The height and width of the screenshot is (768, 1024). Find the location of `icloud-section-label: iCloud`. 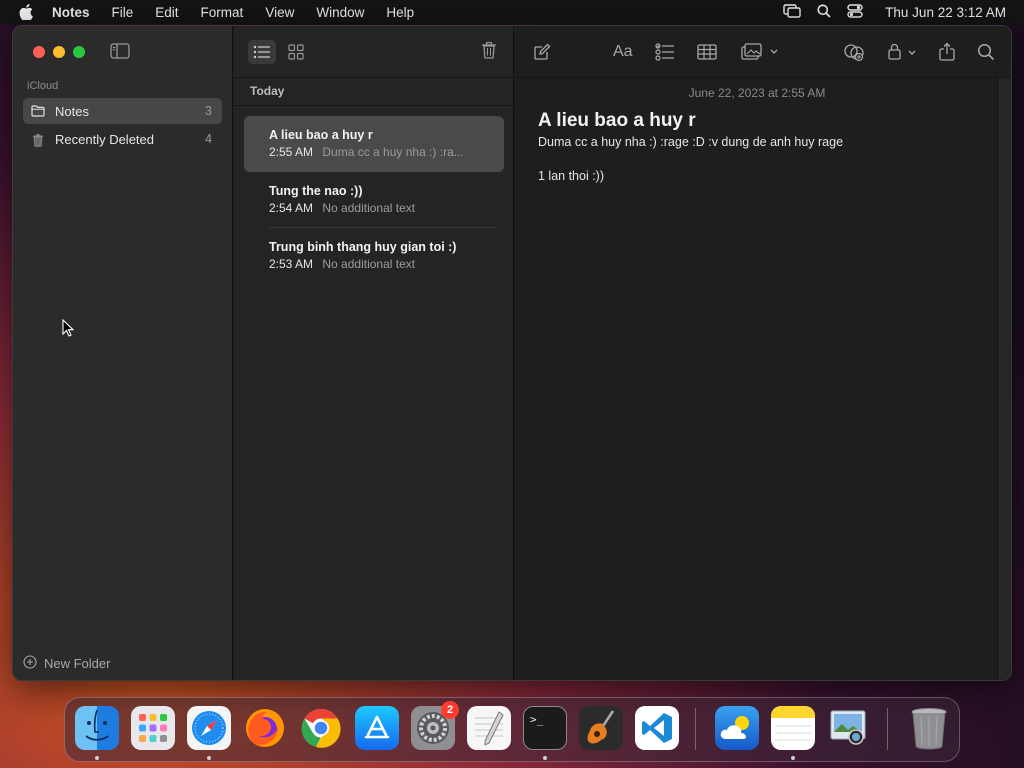

icloud-section-label: iCloud is located at coordinates (43, 86).